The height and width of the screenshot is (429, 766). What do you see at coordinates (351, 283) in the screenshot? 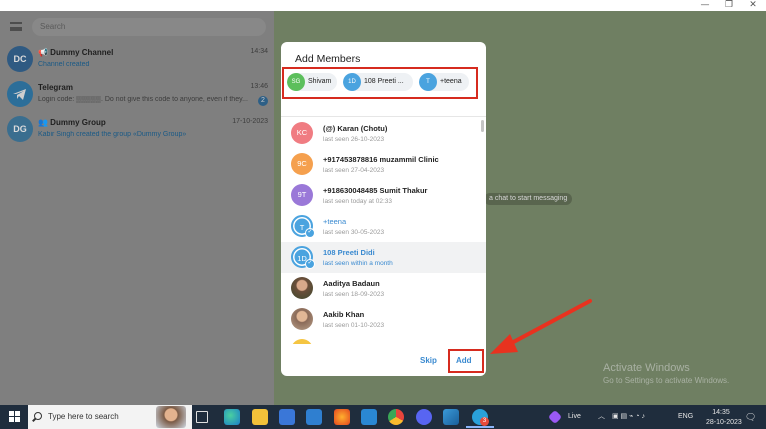
I see `contact-name: Aaditya Badaun` at bounding box center [351, 283].